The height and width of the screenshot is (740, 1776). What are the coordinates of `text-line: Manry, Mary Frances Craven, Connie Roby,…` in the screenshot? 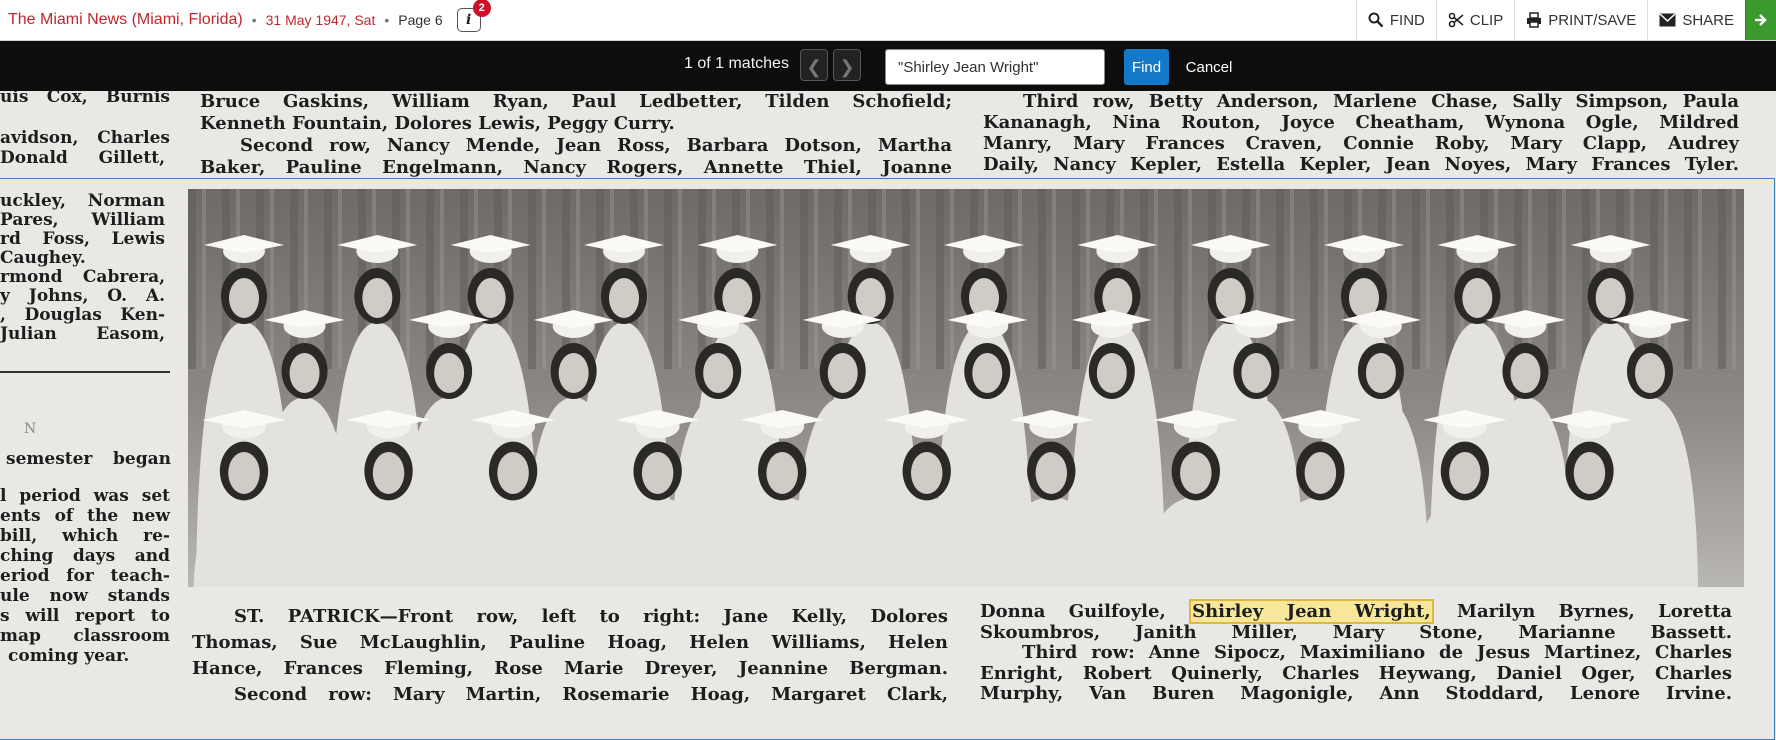 It's located at (1361, 143).